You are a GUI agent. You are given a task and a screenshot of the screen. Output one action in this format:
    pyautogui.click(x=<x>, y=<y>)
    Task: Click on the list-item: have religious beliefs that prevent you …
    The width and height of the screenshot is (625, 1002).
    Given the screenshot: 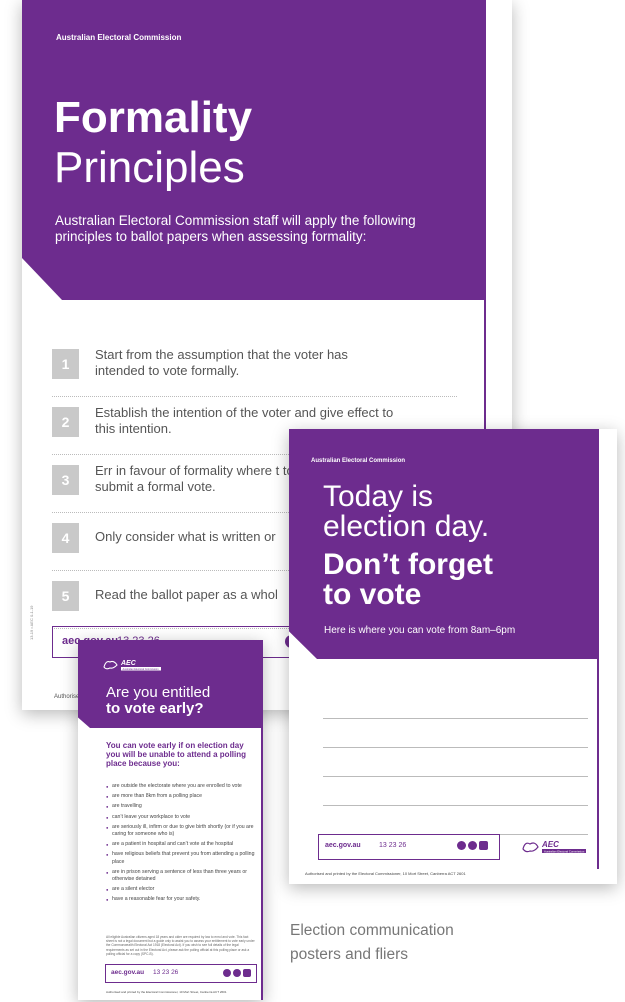 What is the action you would take?
    pyautogui.click(x=181, y=858)
    